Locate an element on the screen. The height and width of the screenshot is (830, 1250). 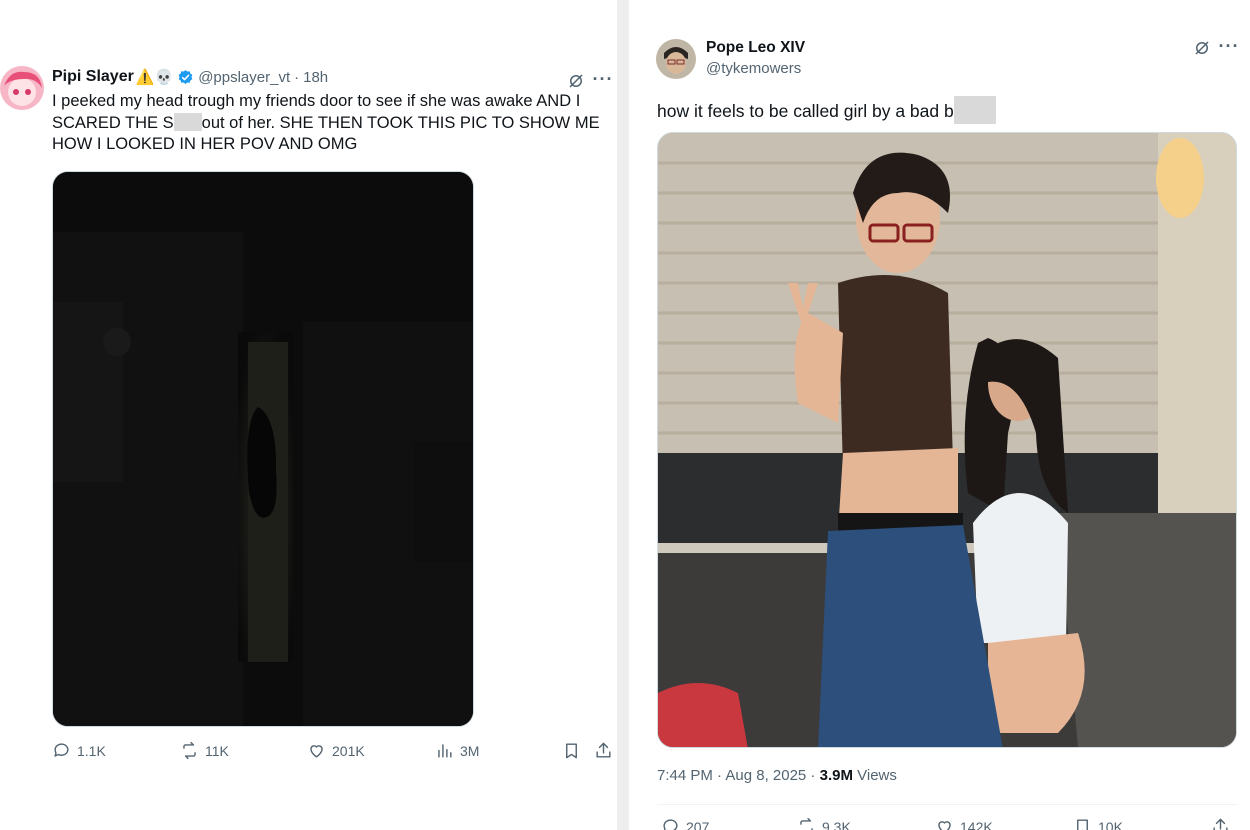
reply-button: 1.1K is located at coordinates (79, 750).